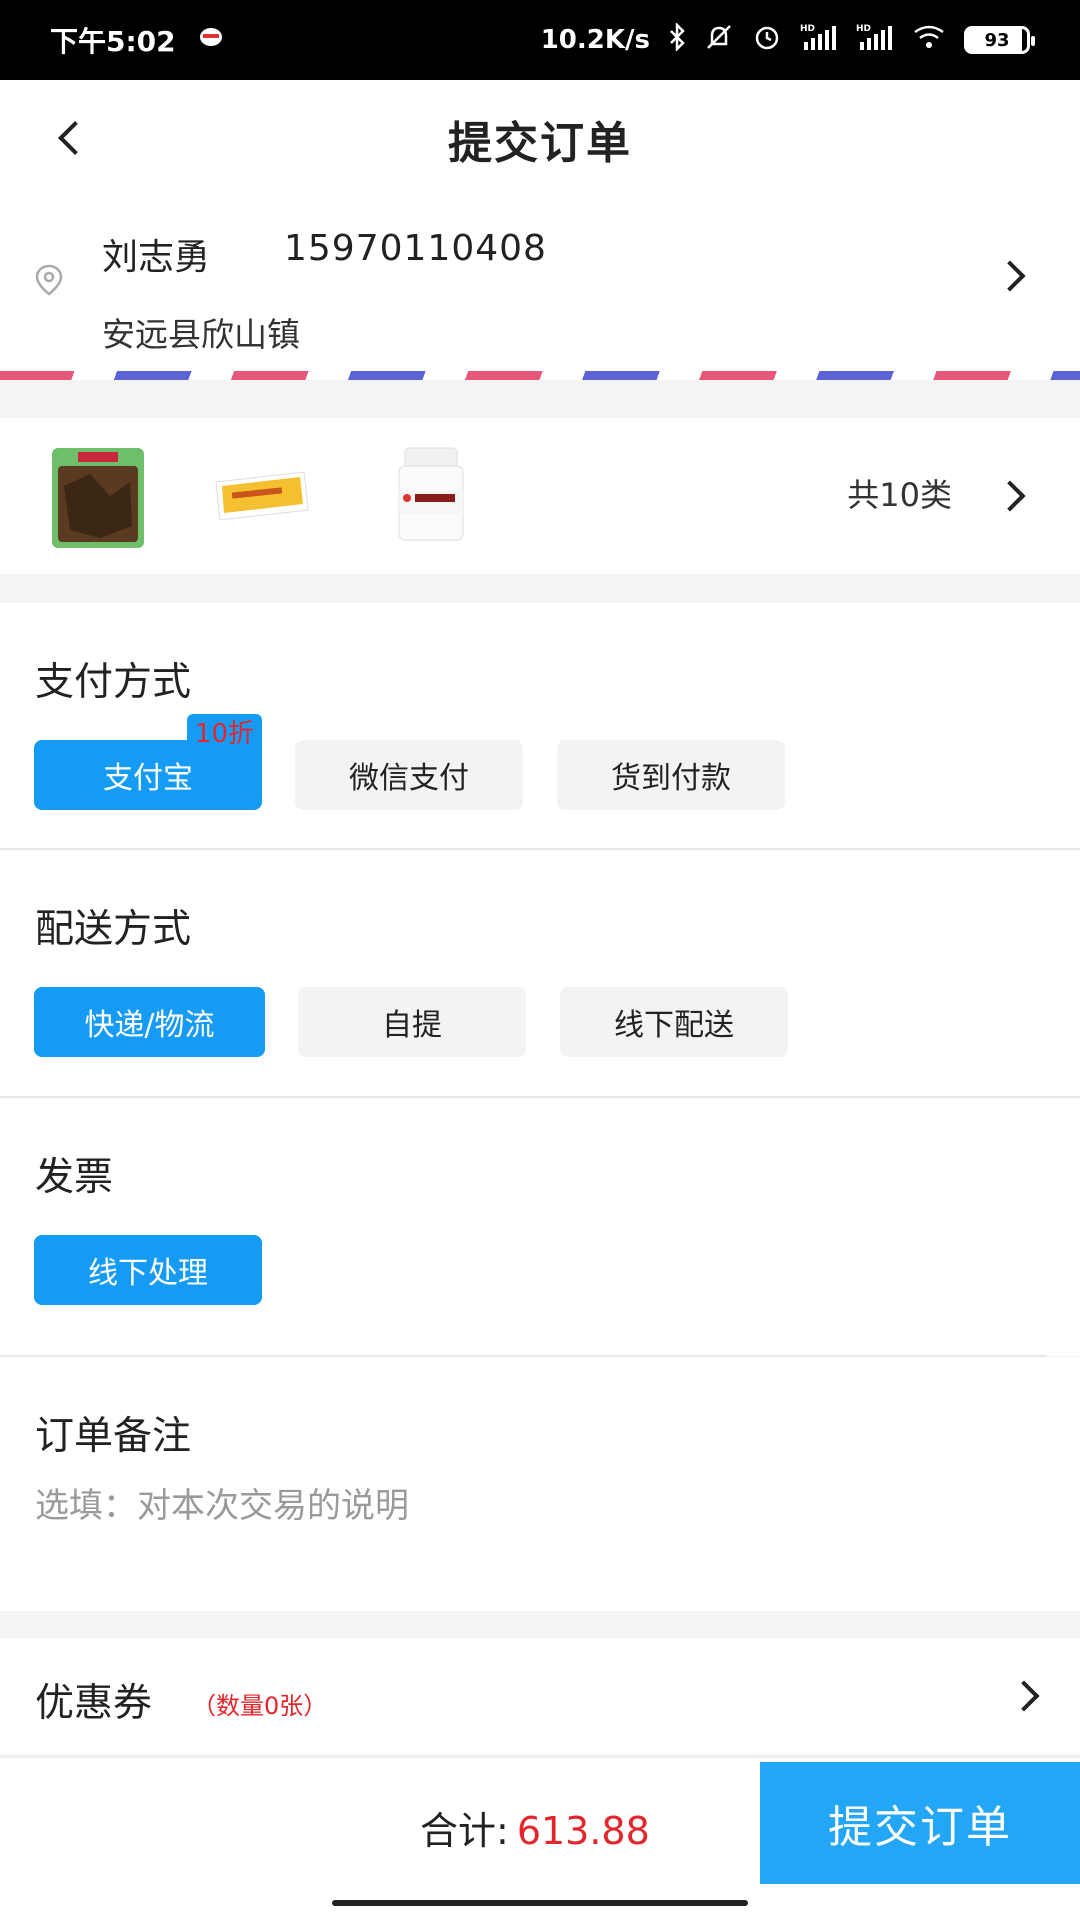 This screenshot has height=1920, width=1080. I want to click on product-count: 共10类, so click(899, 495).